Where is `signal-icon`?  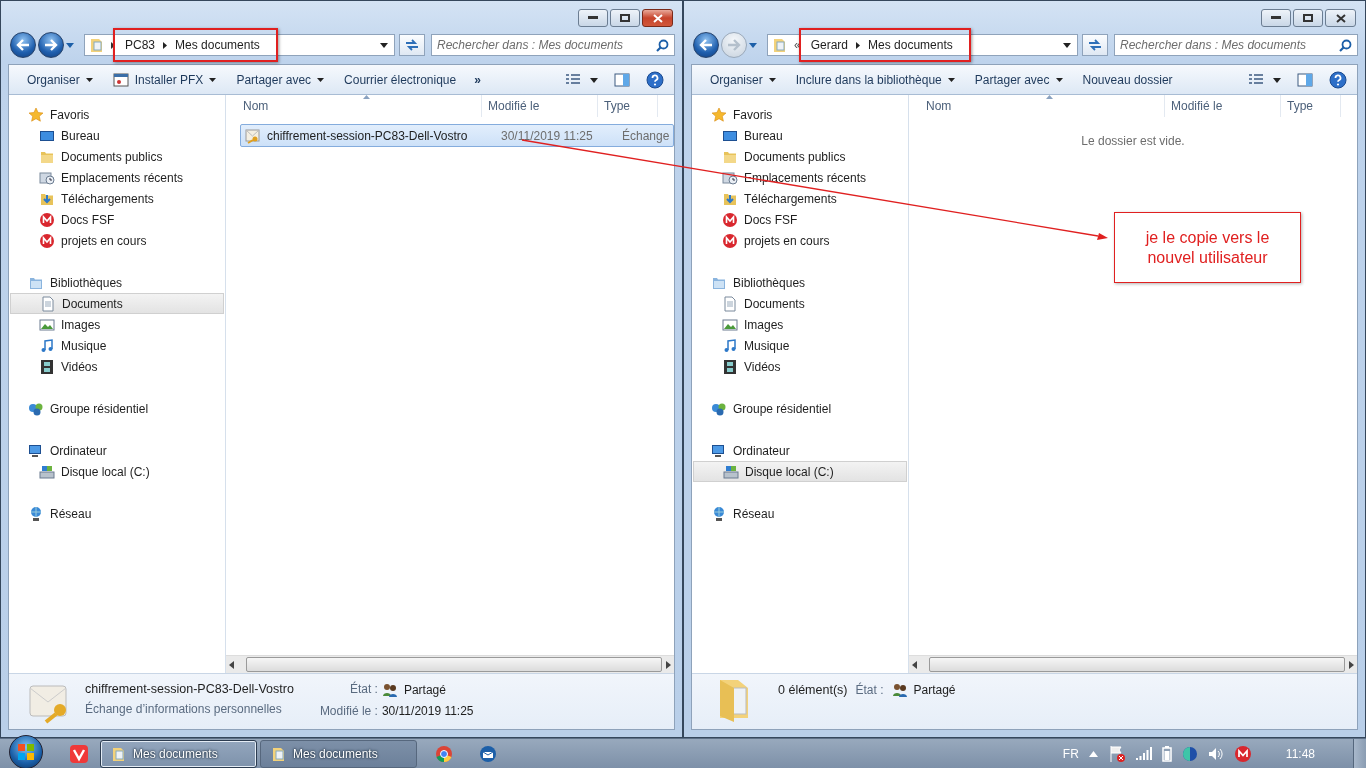 signal-icon is located at coordinates (1143, 753).